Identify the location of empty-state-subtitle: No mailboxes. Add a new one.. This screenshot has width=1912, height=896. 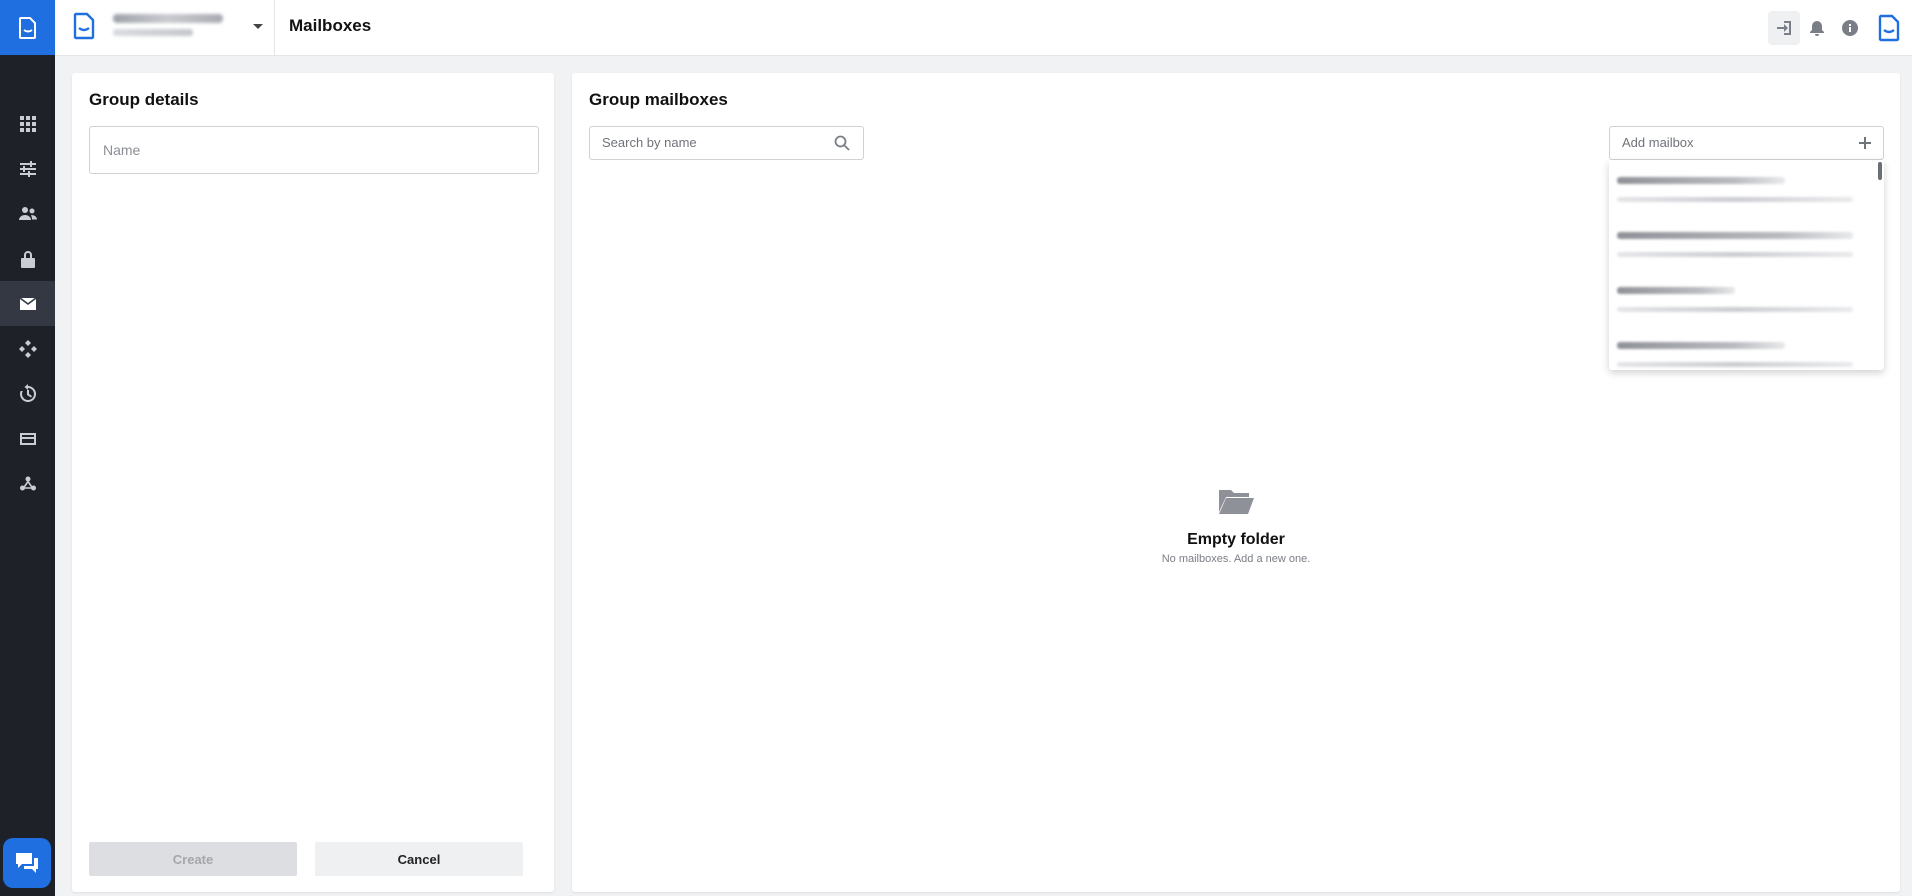
(1236, 559).